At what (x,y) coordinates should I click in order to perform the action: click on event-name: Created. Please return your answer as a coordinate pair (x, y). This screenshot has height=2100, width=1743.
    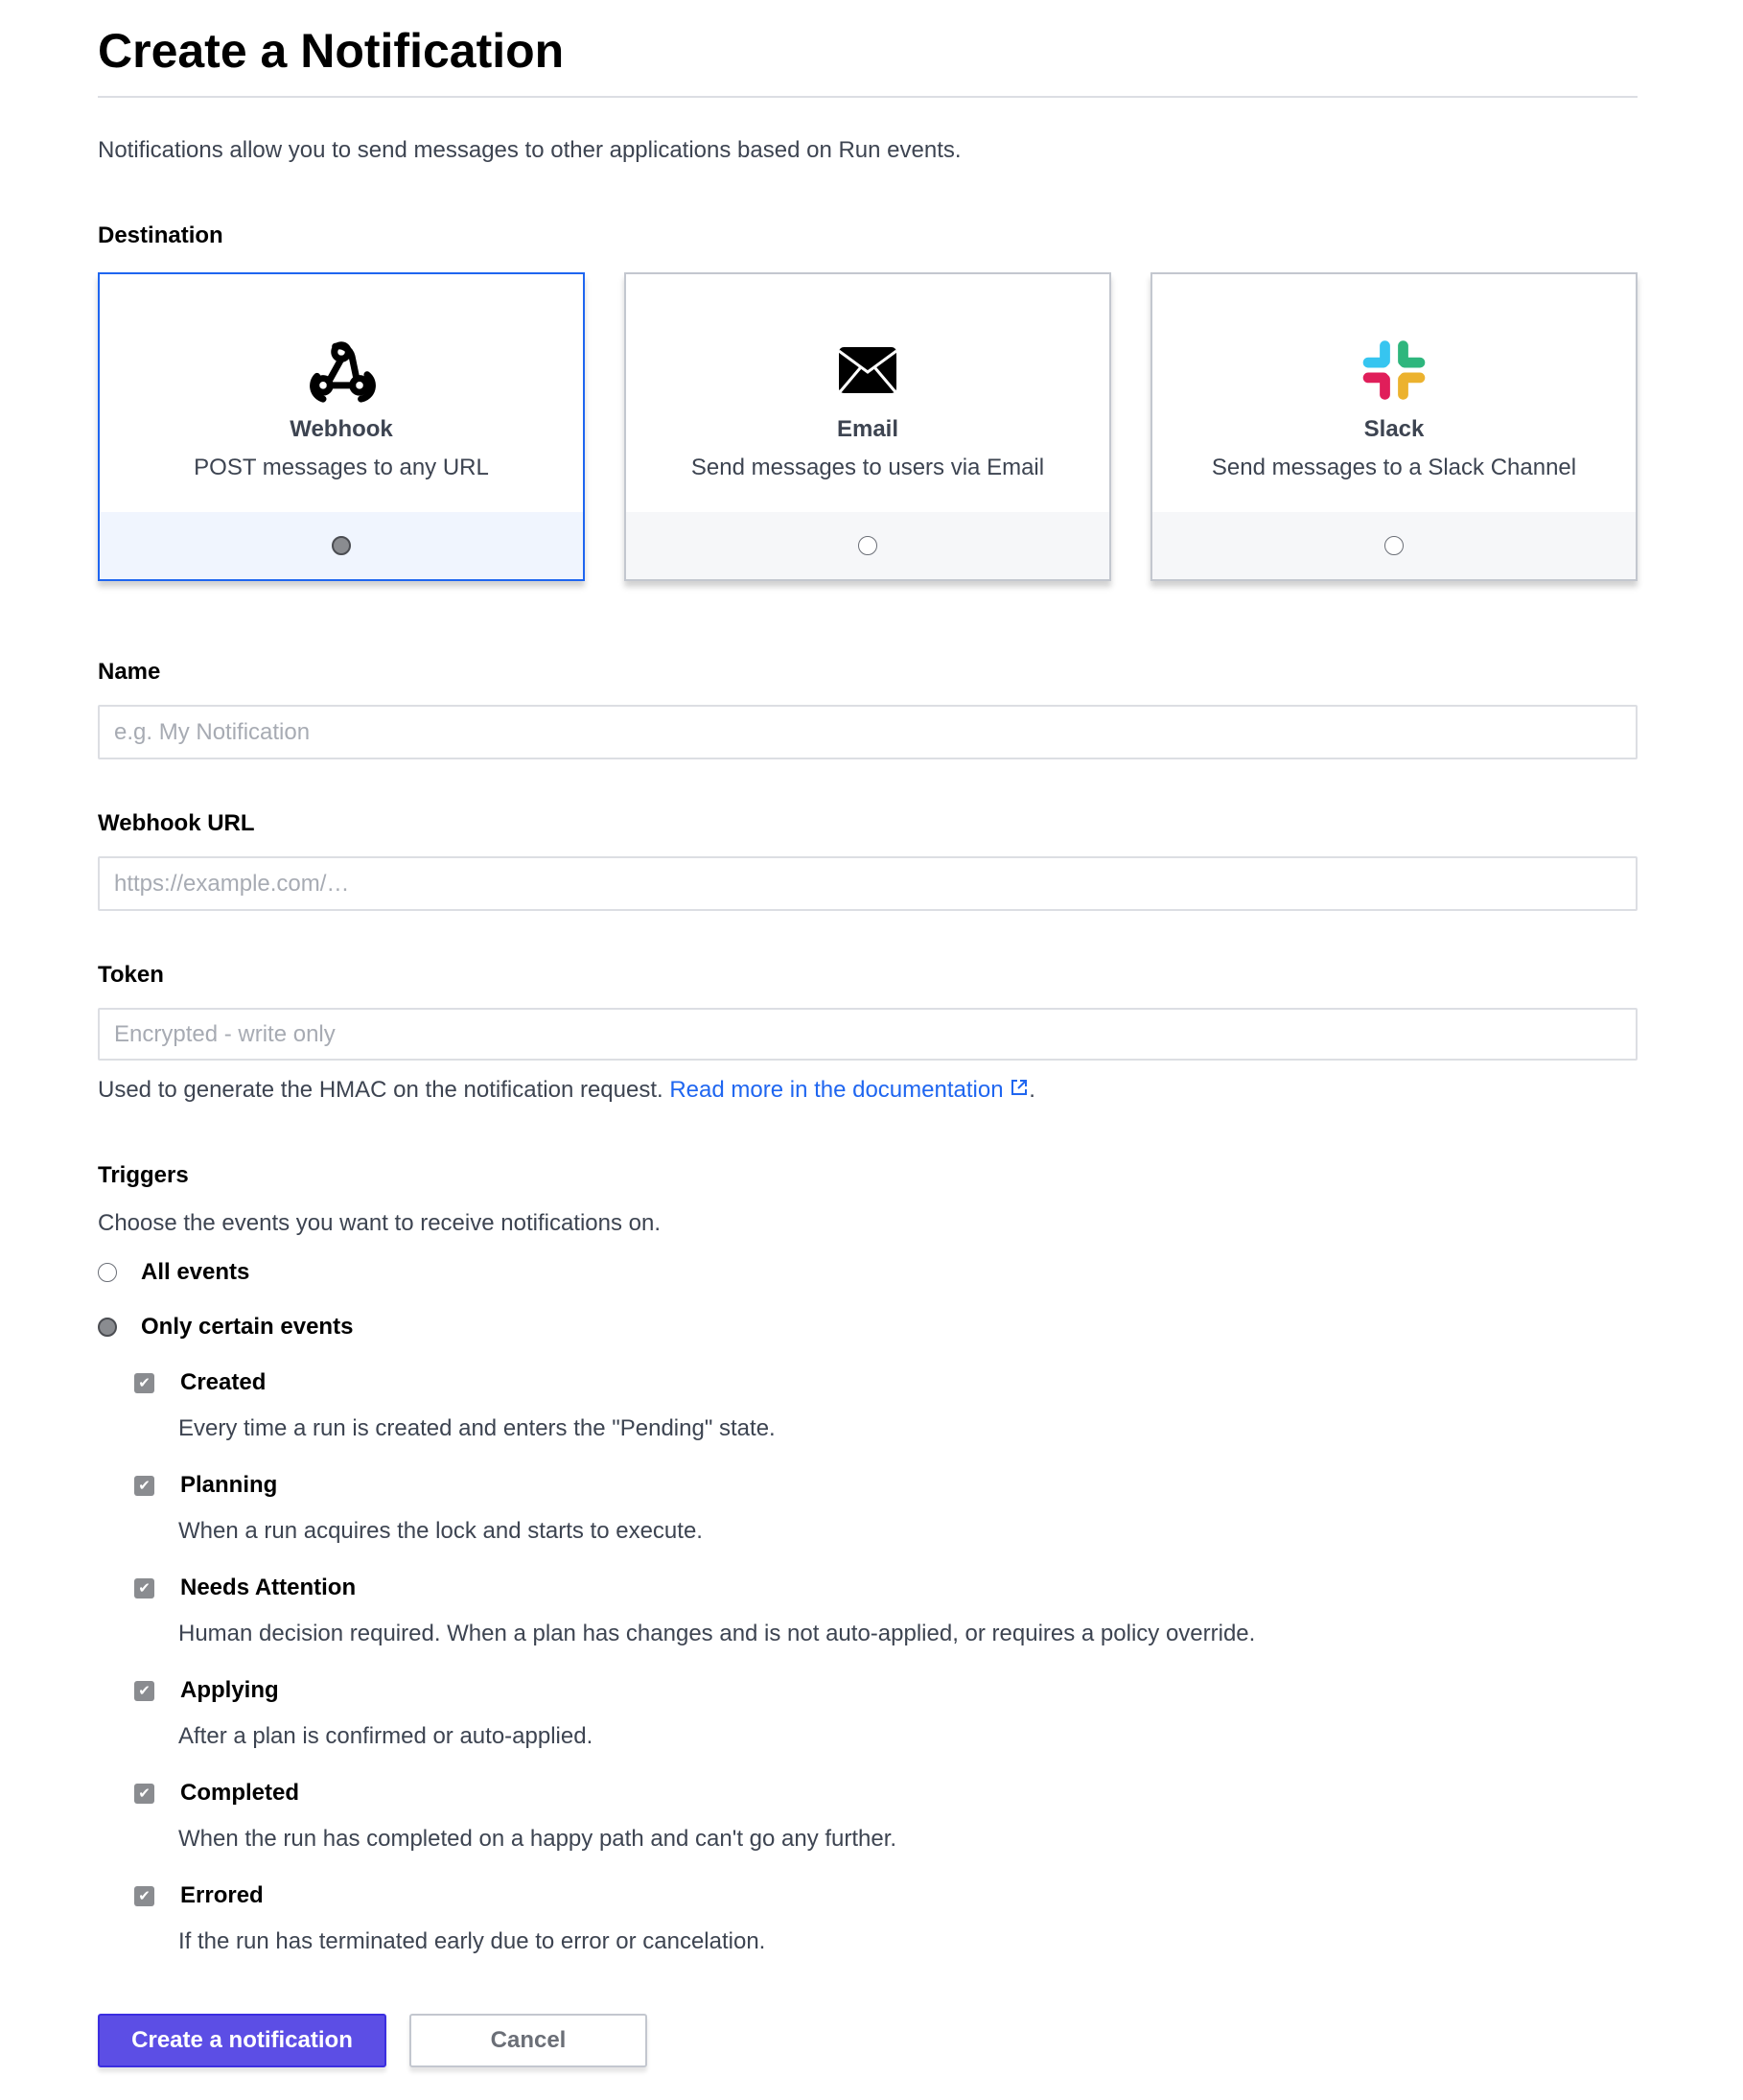
    Looking at the image, I should click on (223, 1382).